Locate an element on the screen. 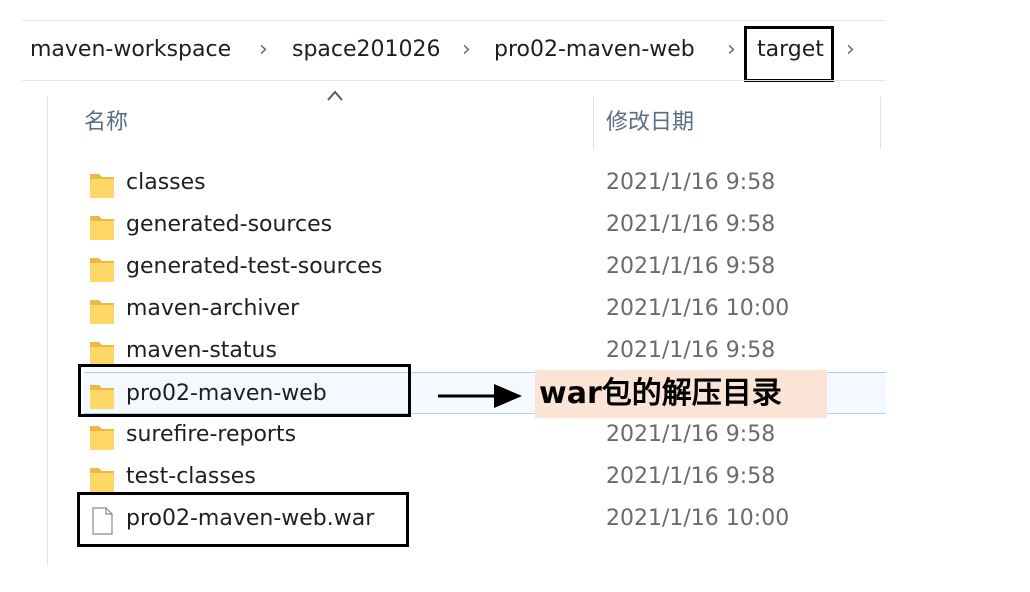 This screenshot has width=1030, height=592. column-header-modified: 修改日期 is located at coordinates (650, 123).